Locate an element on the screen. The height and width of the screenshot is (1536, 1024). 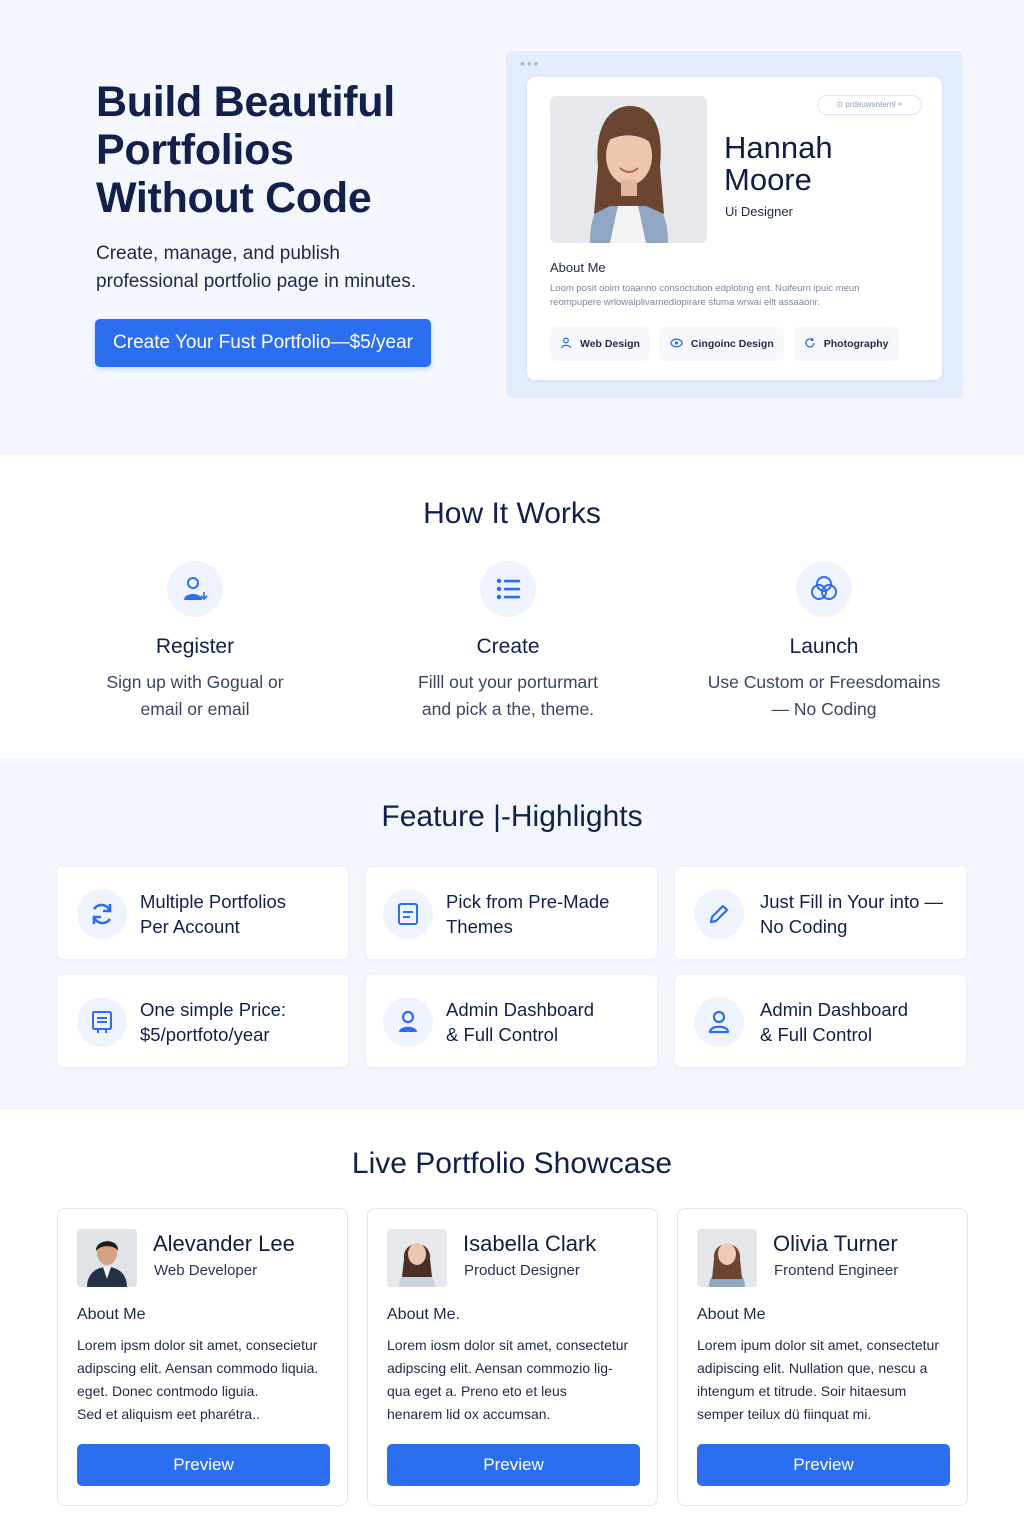
eye-icon is located at coordinates (676, 344).